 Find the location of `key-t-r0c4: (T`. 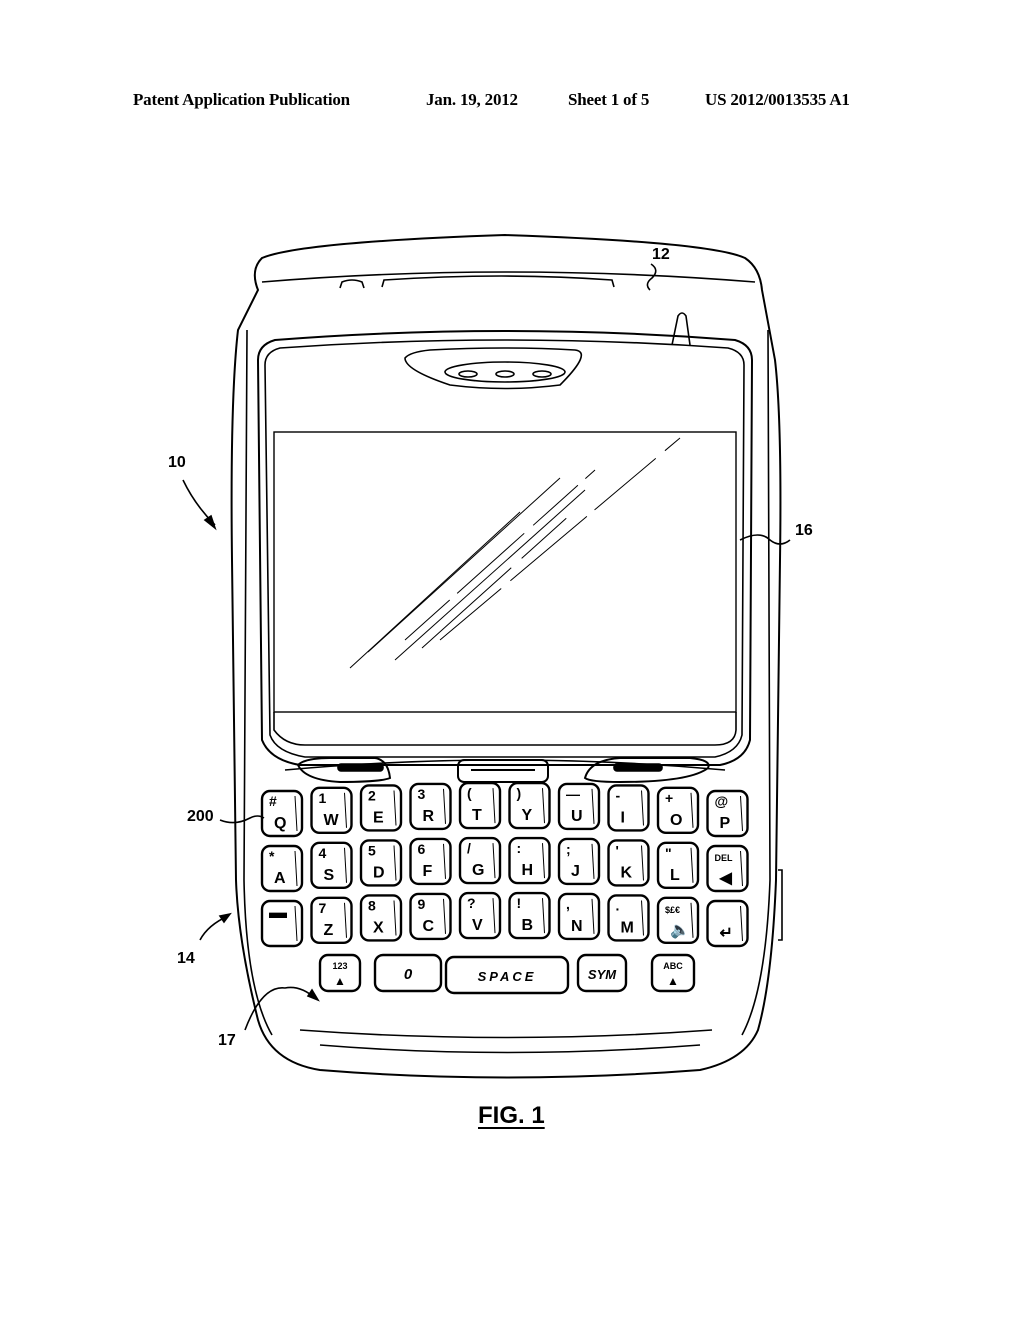

key-t-r0c4: (T is located at coordinates (480, 805).